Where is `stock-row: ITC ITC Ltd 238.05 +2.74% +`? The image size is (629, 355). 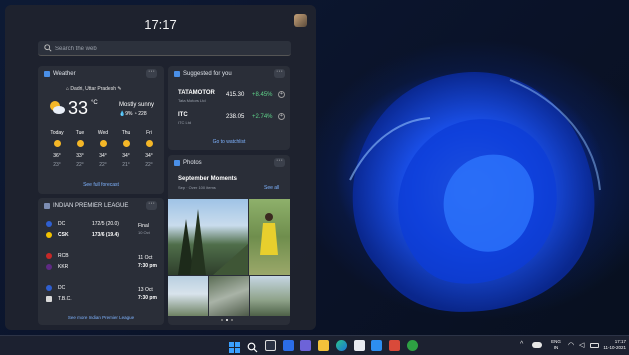
stock-row: ITC ITC Ltd 238.05 +2.74% + is located at coordinates (232, 120).